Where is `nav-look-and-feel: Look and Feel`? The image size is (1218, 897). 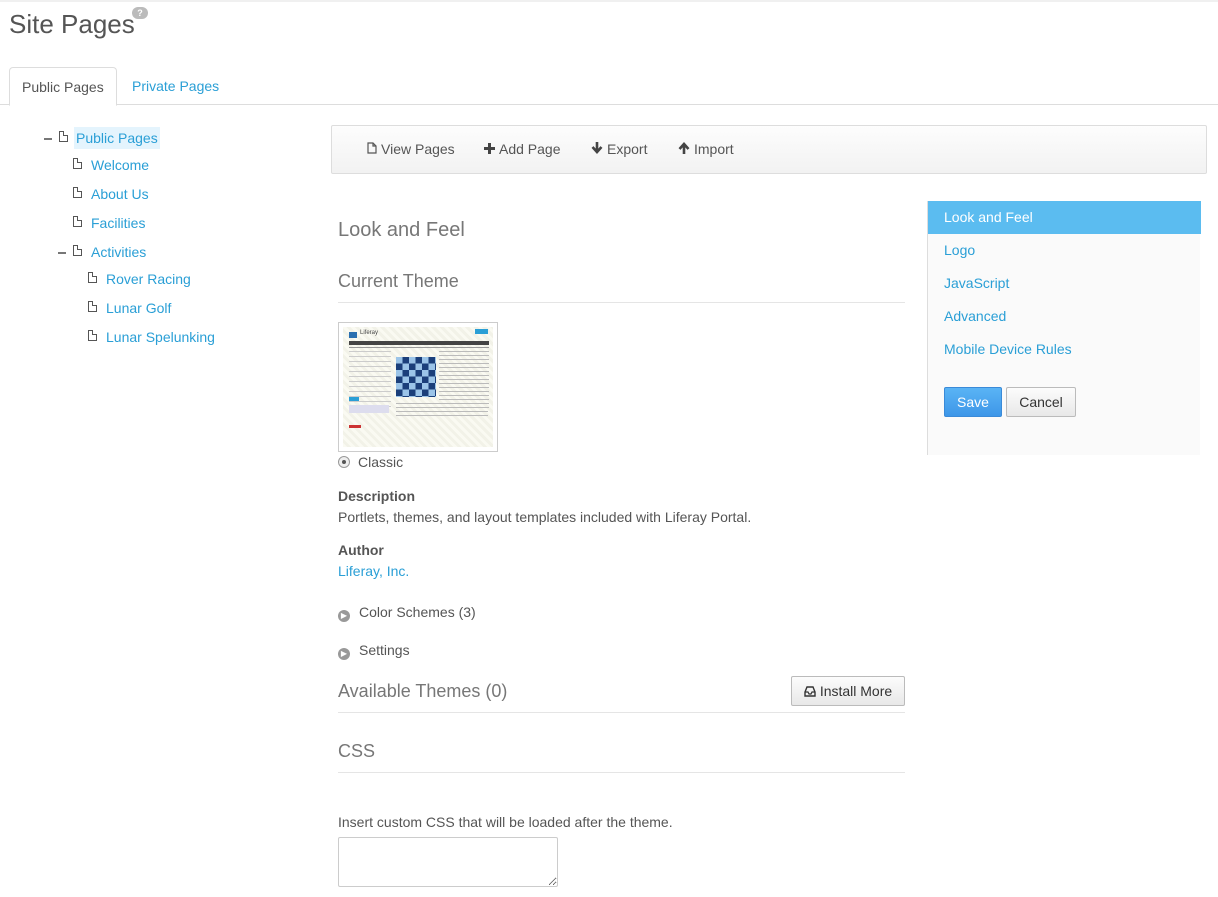
nav-look-and-feel: Look and Feel is located at coordinates (1064, 217).